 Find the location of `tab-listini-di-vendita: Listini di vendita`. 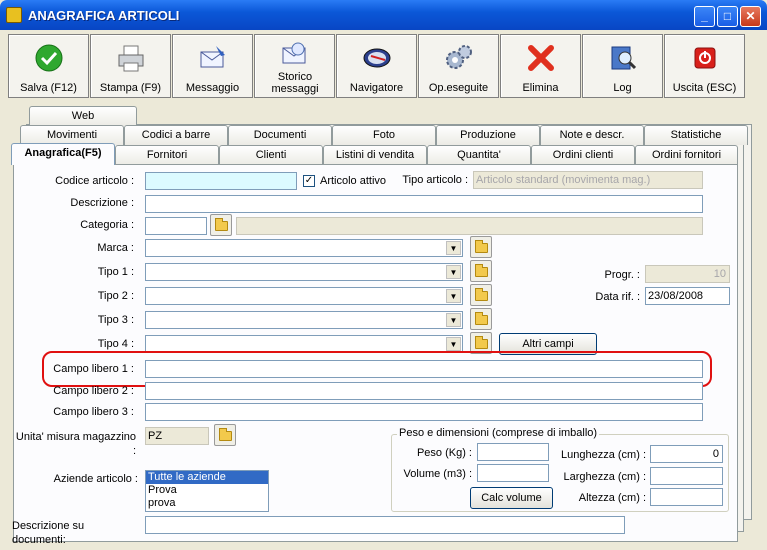

tab-listini-di-vendita: Listini di vendita is located at coordinates (375, 155).